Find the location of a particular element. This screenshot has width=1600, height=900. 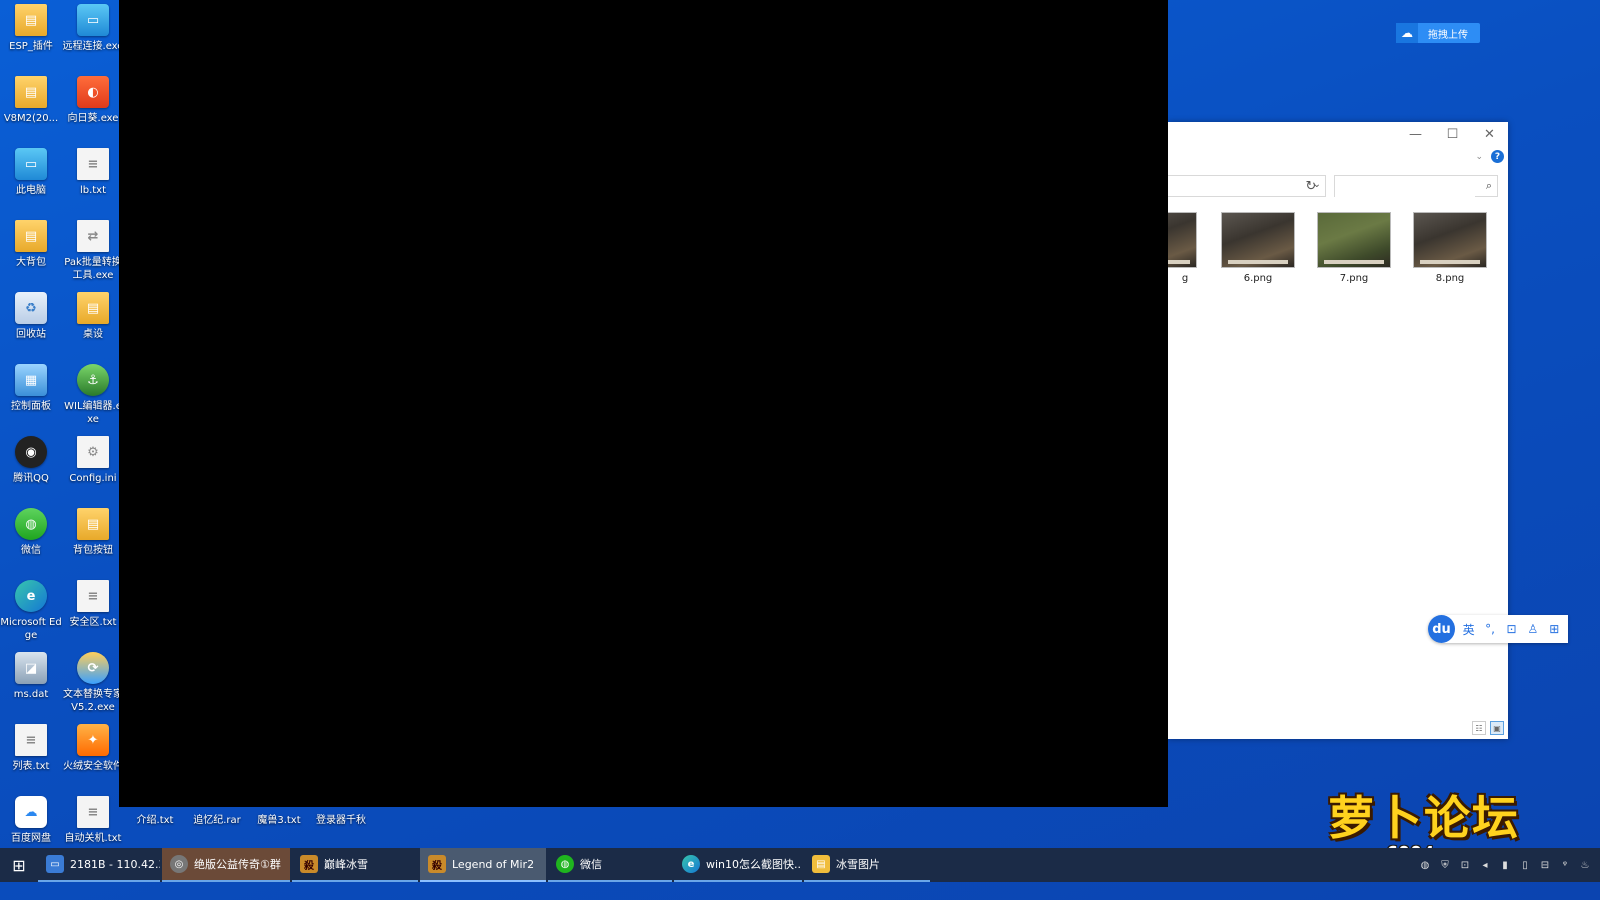

drag-upload-button: ☁ 拖拽上传 is located at coordinates (1438, 33).